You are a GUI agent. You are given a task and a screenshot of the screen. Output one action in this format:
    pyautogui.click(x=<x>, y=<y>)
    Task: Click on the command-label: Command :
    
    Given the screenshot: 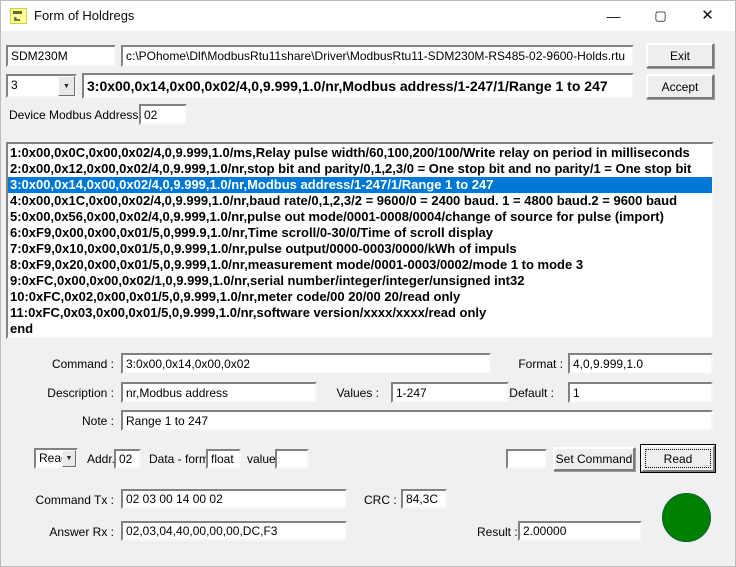 What is the action you would take?
    pyautogui.click(x=82, y=364)
    